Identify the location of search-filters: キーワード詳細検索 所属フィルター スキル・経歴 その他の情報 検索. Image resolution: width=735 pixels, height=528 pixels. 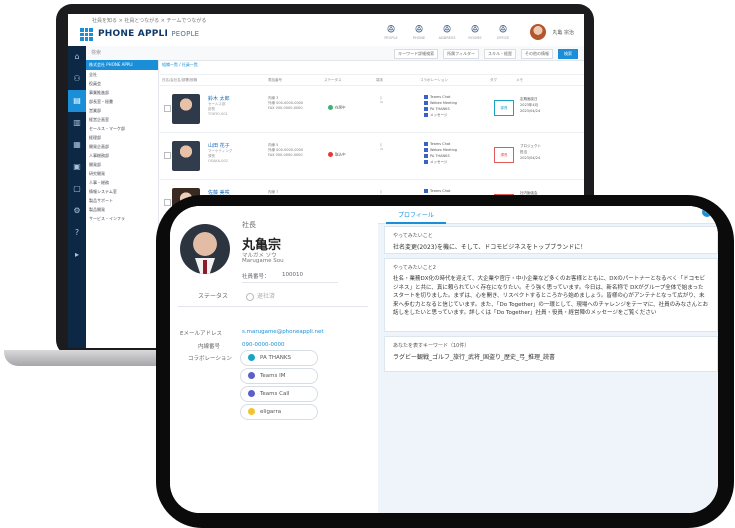
(486, 54).